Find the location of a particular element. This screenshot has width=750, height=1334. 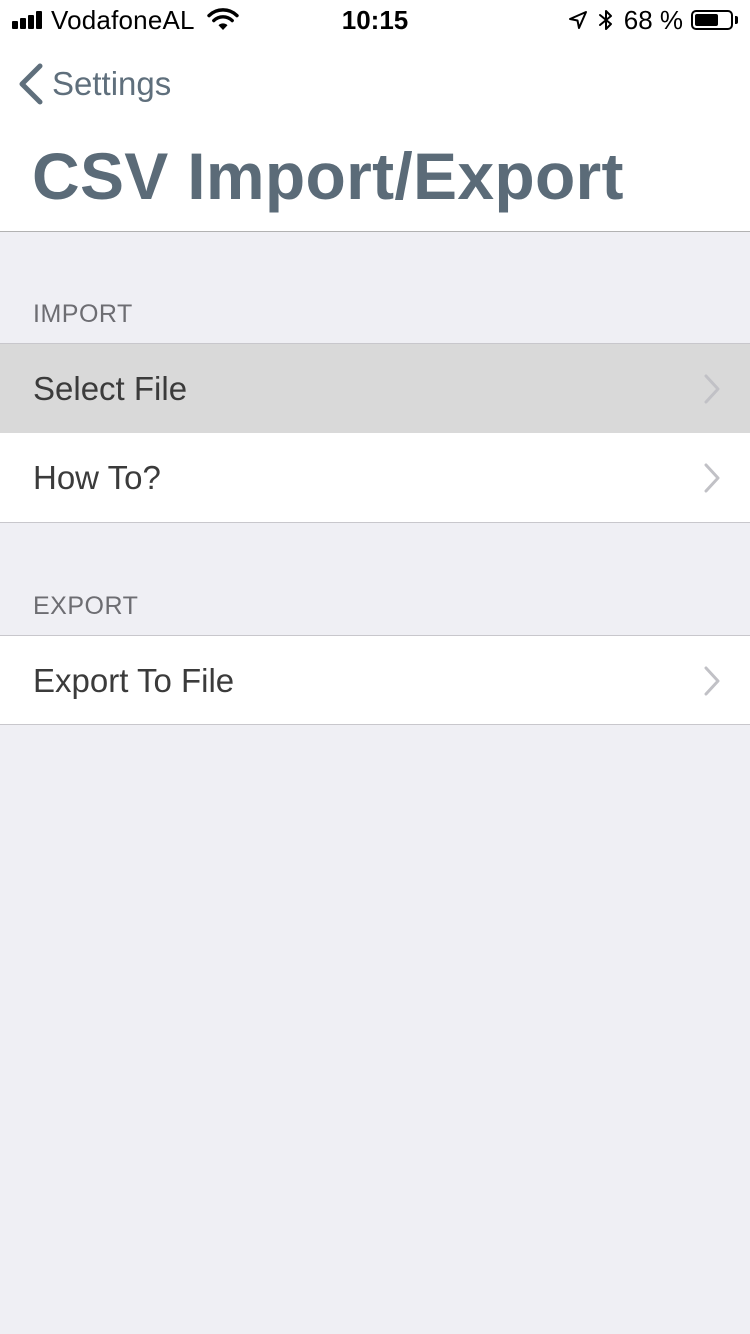

row-how-to: How To? is located at coordinates (375, 477).